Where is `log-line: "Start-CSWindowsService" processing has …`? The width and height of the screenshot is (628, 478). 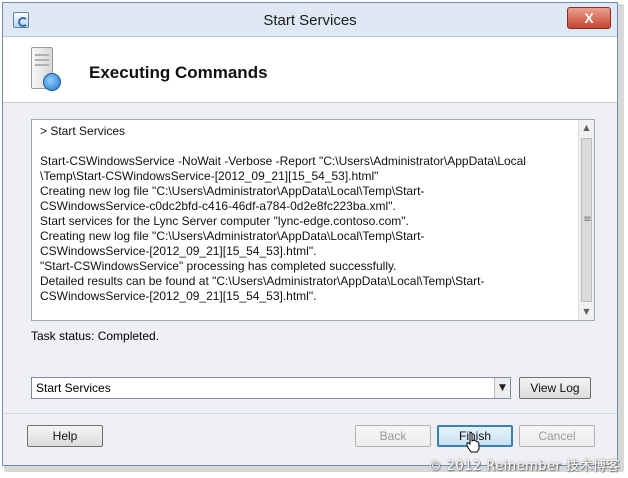
log-line: "Start-CSWindowsService" processing has … is located at coordinates (218, 266).